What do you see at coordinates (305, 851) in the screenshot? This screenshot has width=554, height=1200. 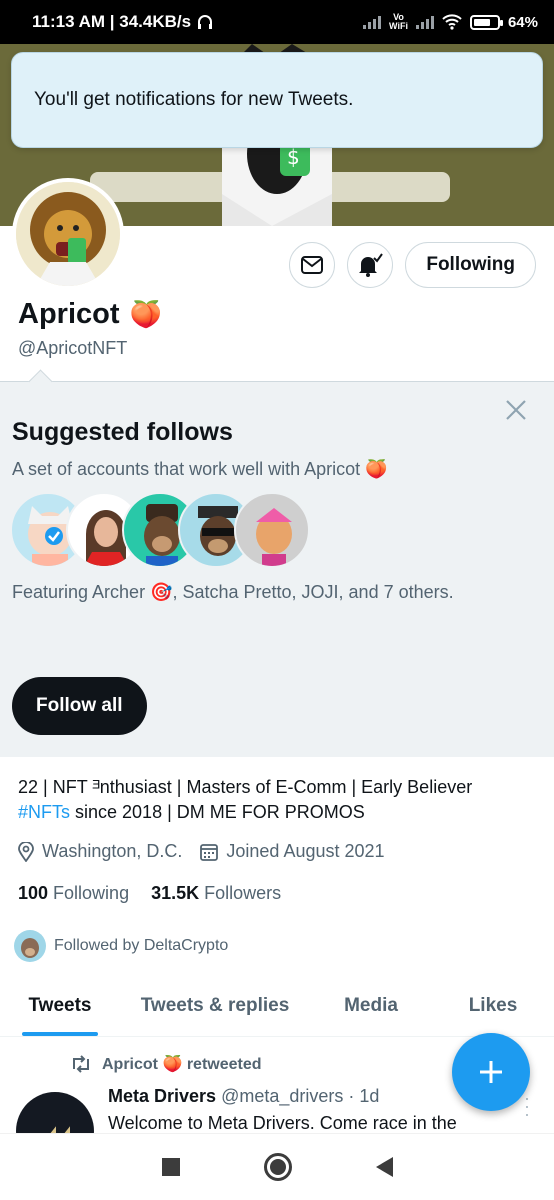 I see `joined-text: Joined August 2021` at bounding box center [305, 851].